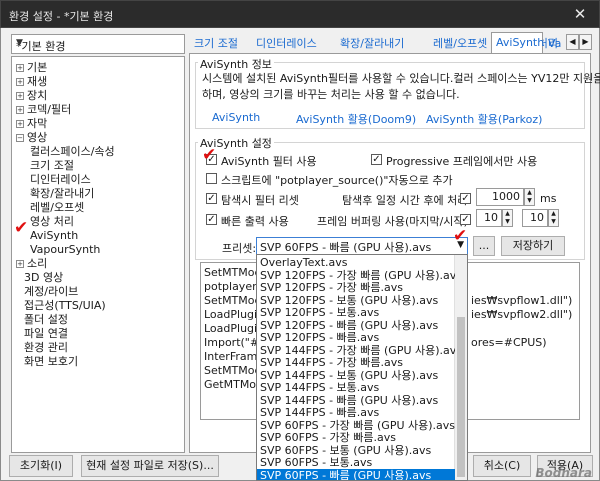 This screenshot has width=600, height=481. I want to click on frame-buffer-last-stepper: ▲ ▼, so click(507, 218).